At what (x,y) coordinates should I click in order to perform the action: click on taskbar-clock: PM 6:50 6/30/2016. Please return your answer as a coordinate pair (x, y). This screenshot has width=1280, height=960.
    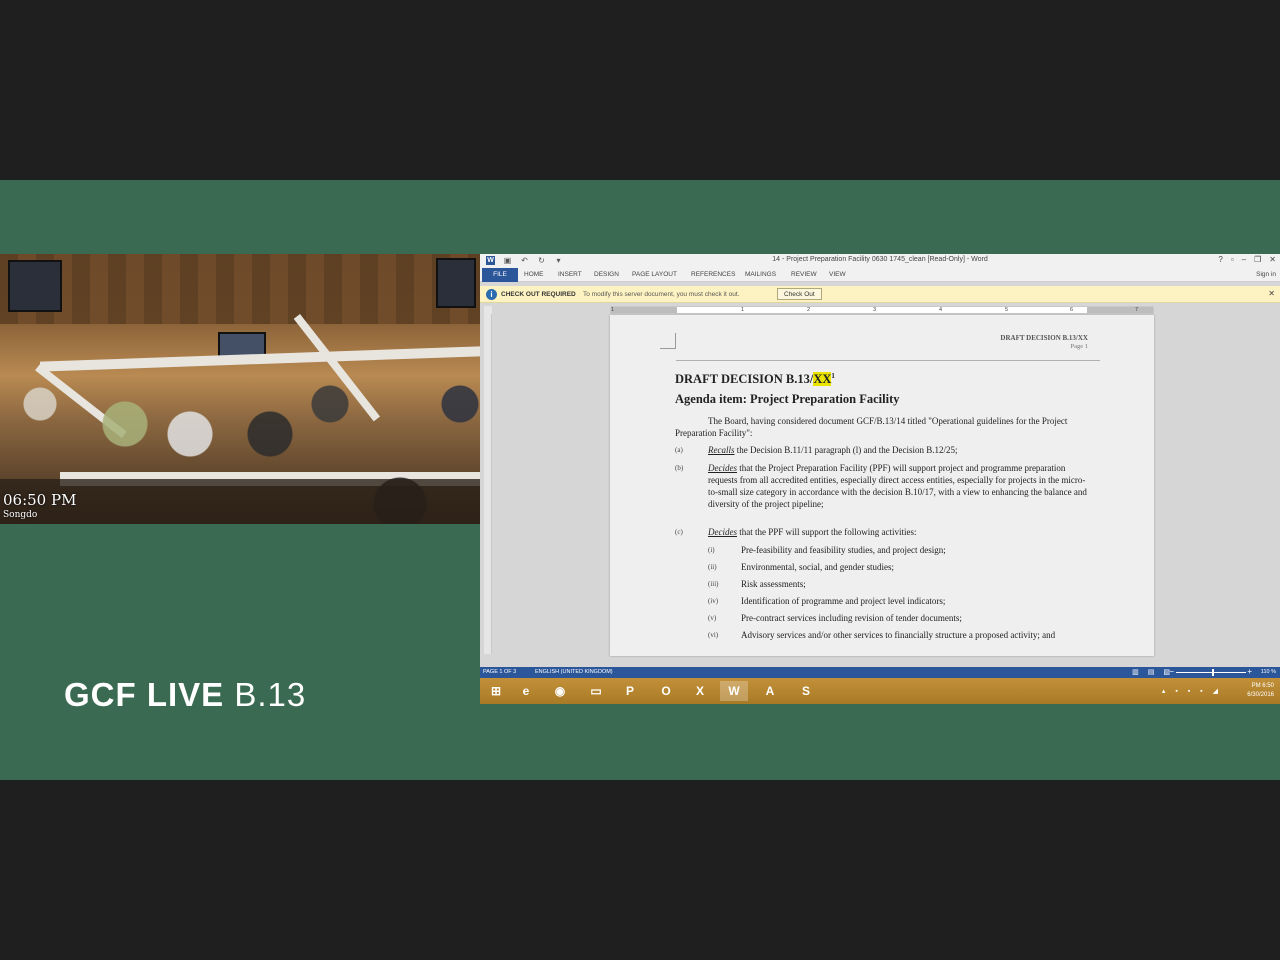
    Looking at the image, I should click on (1260, 691).